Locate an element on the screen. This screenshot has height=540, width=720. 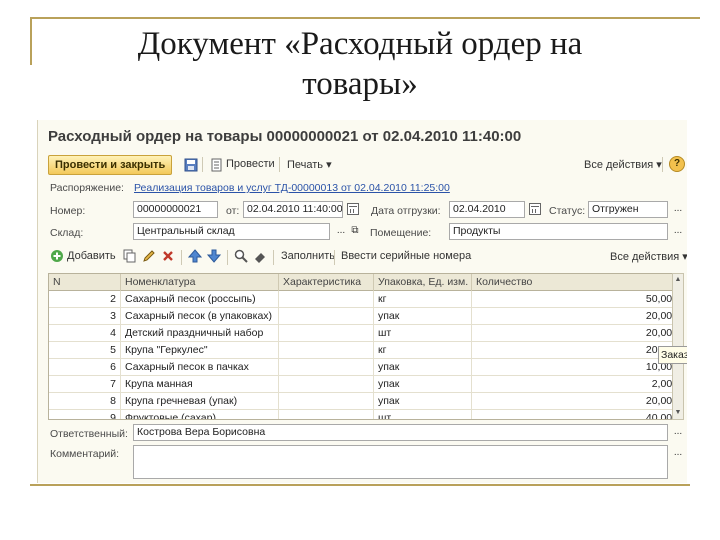
column-header-quantity: Количество is located at coordinates (576, 282).